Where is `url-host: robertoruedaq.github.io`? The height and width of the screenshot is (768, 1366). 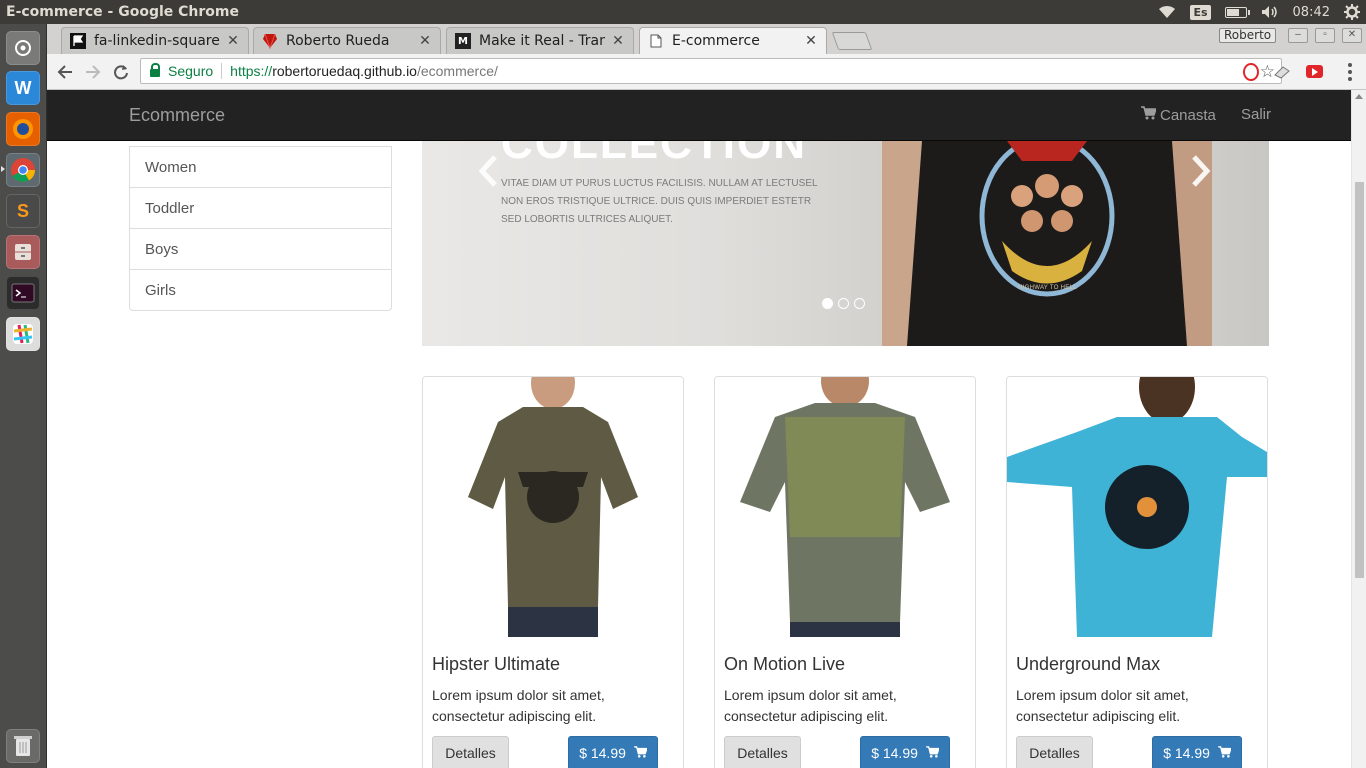
url-host: robertoruedaq.github.io is located at coordinates (344, 71).